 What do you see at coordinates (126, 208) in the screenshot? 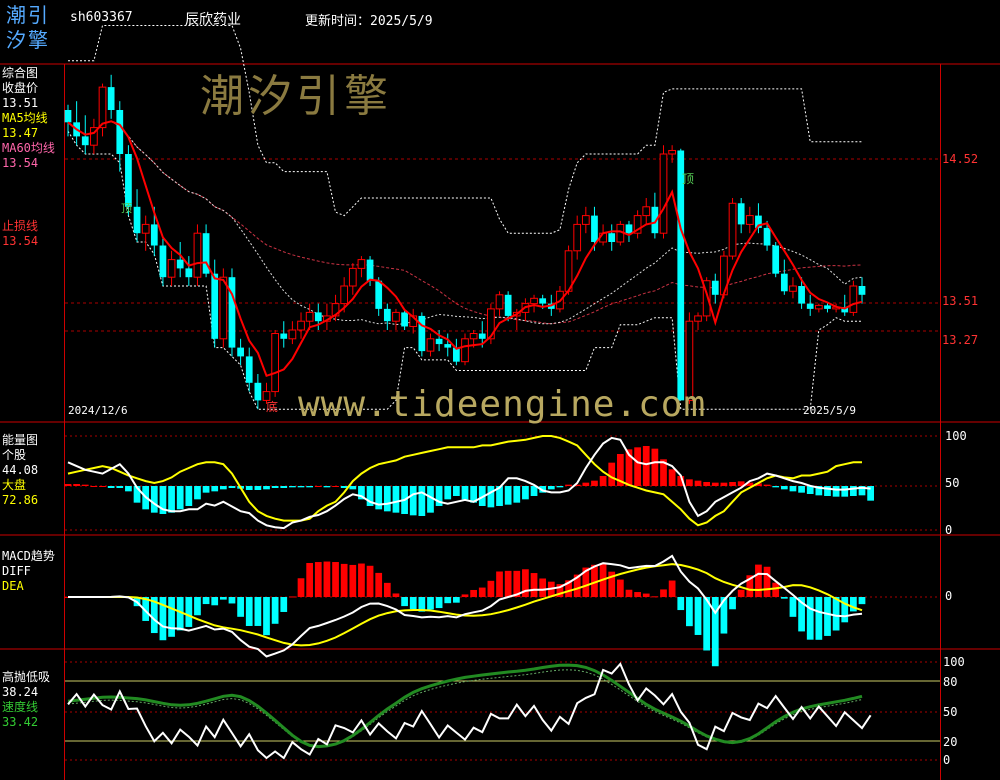
I see `small-marker: 顶` at bounding box center [126, 208].